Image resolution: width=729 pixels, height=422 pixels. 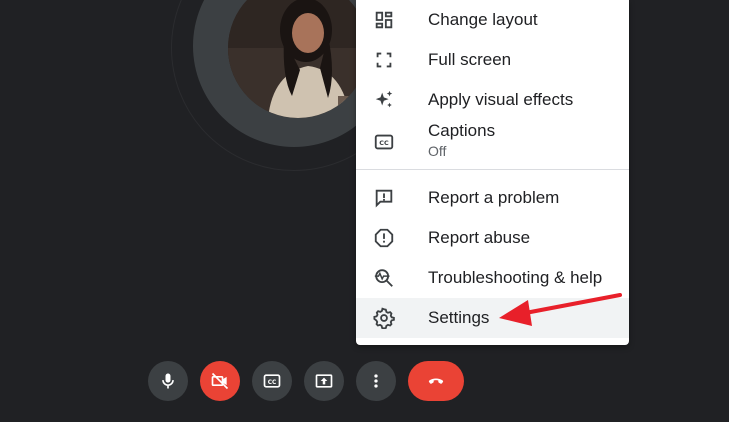 What do you see at coordinates (384, 198) in the screenshot?
I see `report-problem-icon` at bounding box center [384, 198].